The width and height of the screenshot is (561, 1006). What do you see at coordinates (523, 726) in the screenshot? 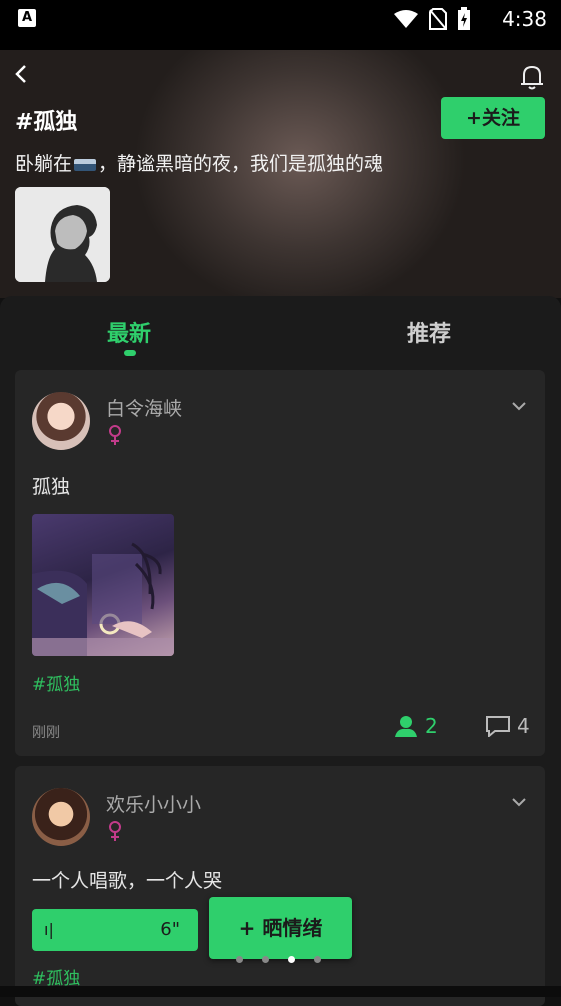
I see `comment-count: 4` at bounding box center [523, 726].